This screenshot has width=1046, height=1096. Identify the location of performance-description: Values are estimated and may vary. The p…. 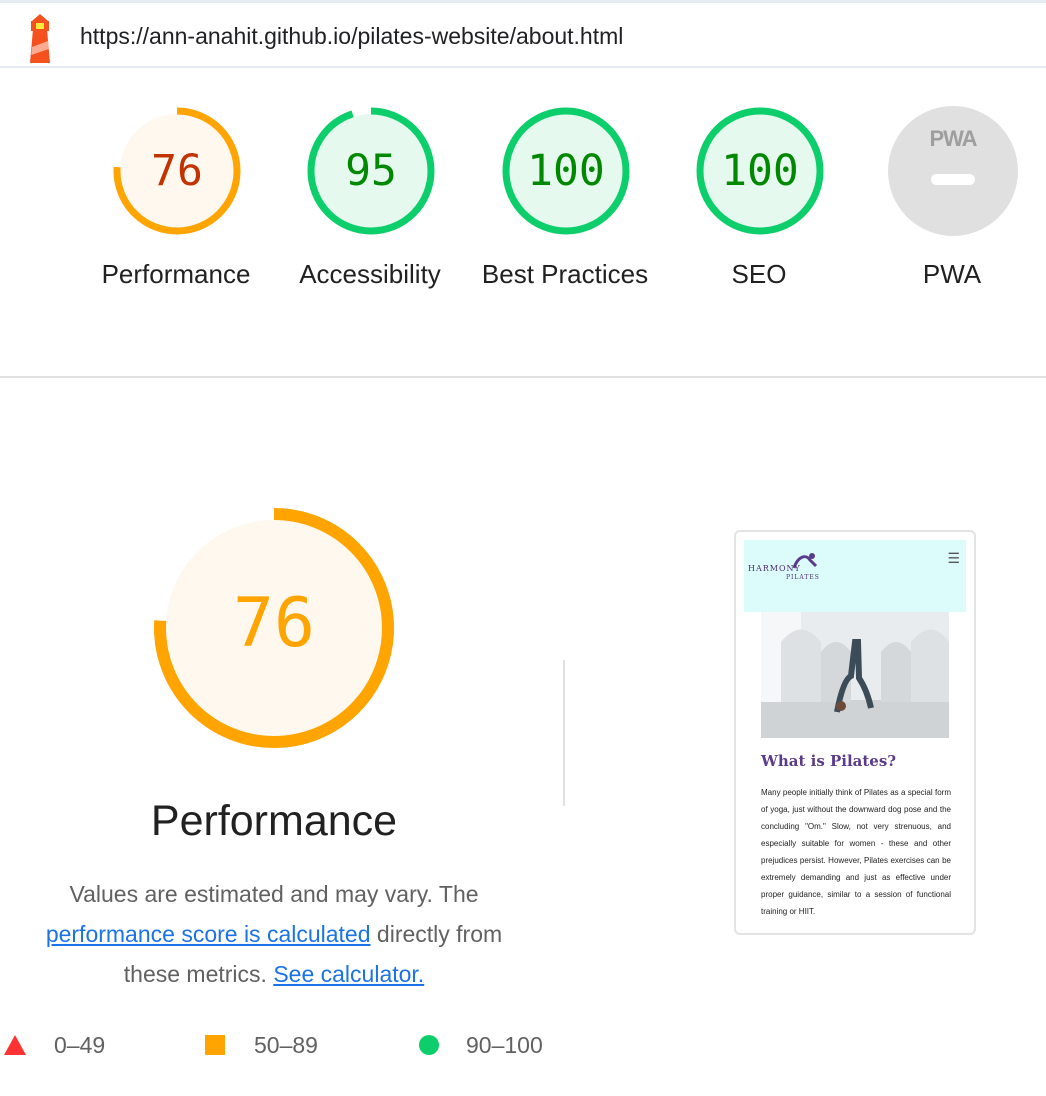
(274, 934).